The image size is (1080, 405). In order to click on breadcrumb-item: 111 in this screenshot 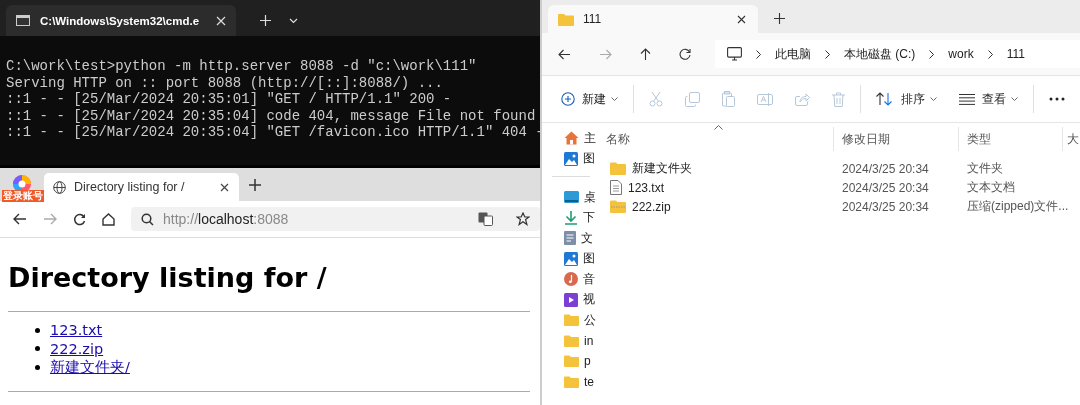, I will do `click(1015, 54)`.